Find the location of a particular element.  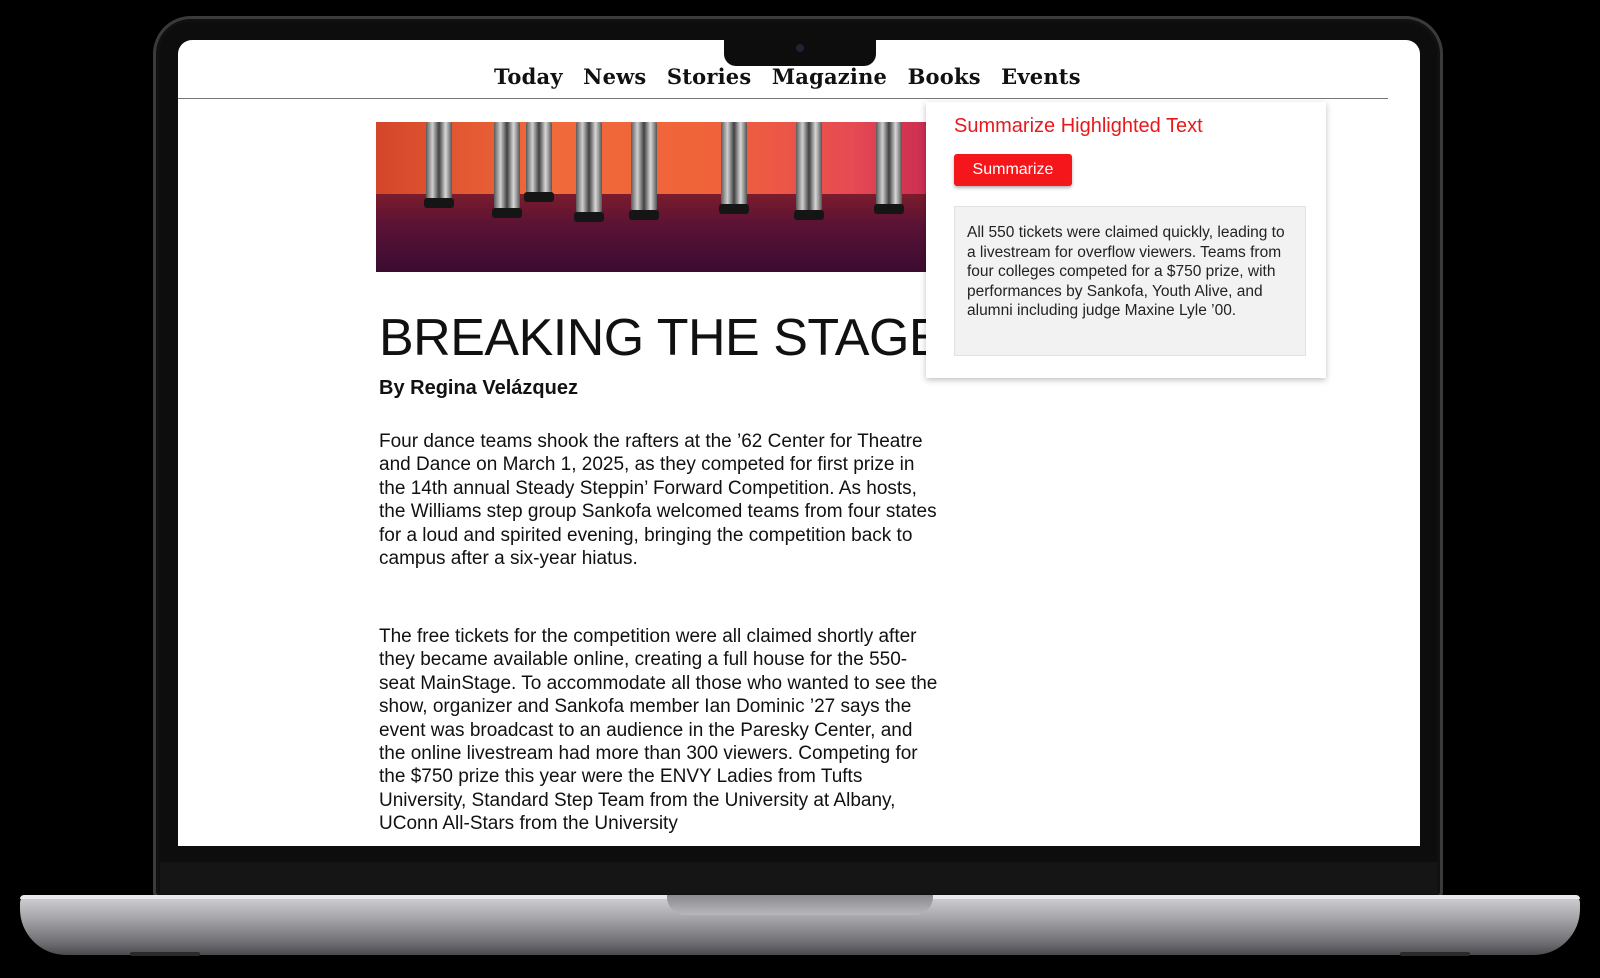

laptop-chin is located at coordinates (798, 878).